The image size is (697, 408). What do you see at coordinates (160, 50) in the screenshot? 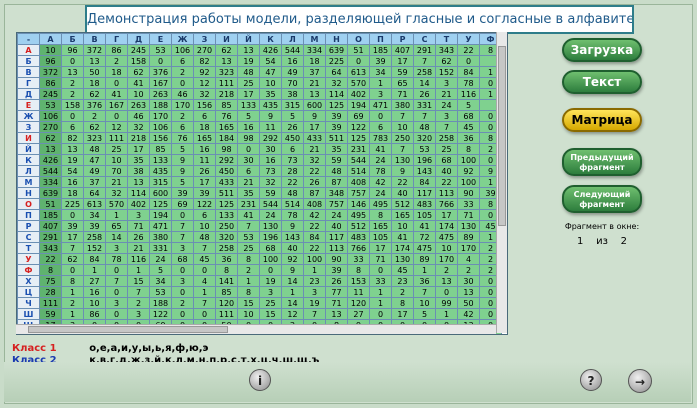
I see `matrix-cell: 53` at bounding box center [160, 50].